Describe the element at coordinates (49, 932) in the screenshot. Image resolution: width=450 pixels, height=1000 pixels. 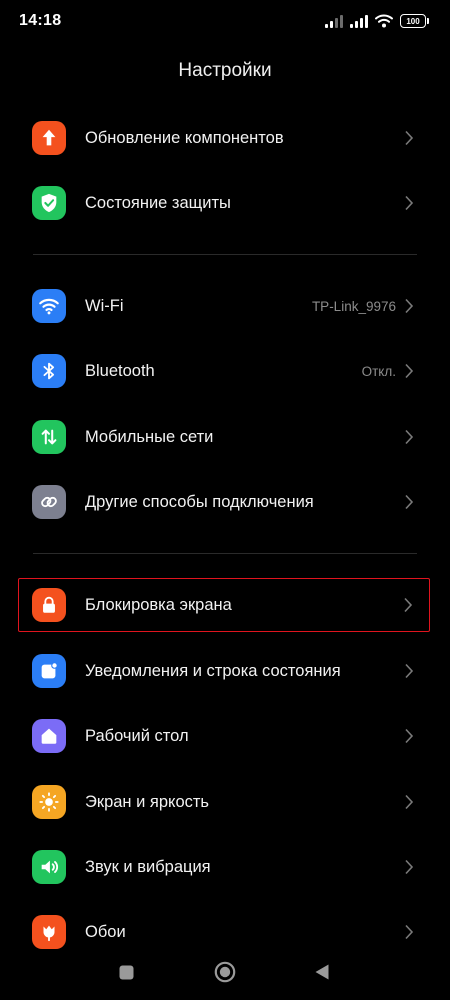
I see `tulip-icon` at that location.